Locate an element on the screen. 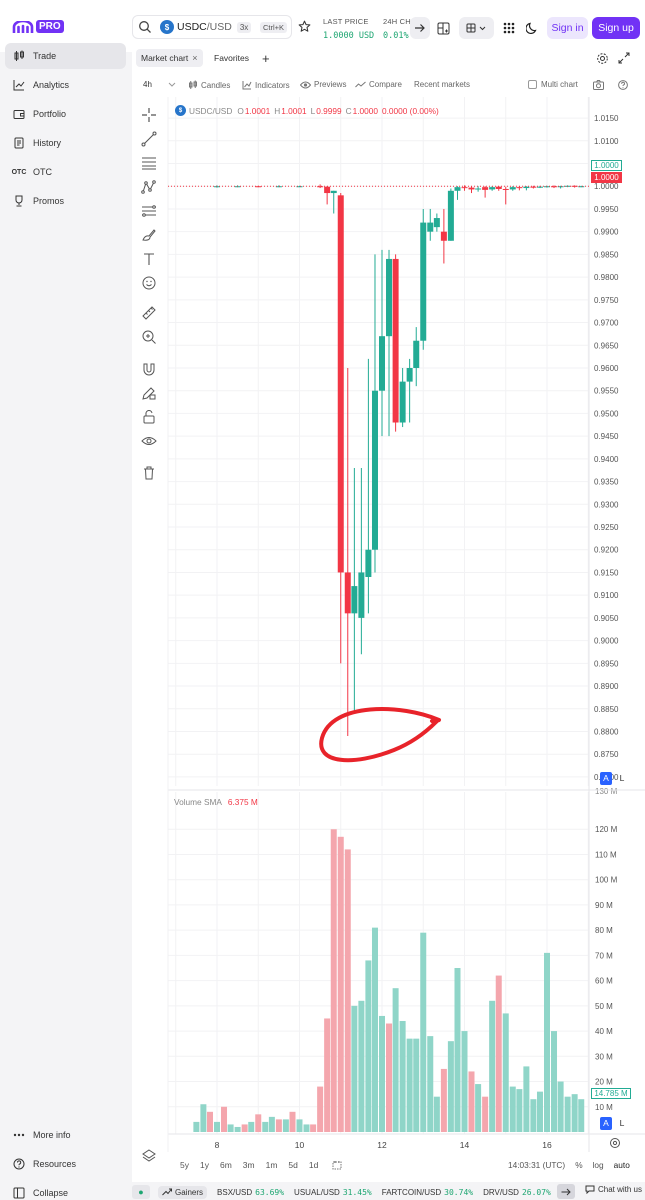 The width and height of the screenshot is (645, 1200). sidebar-more-info: More info is located at coordinates (65, 1135).